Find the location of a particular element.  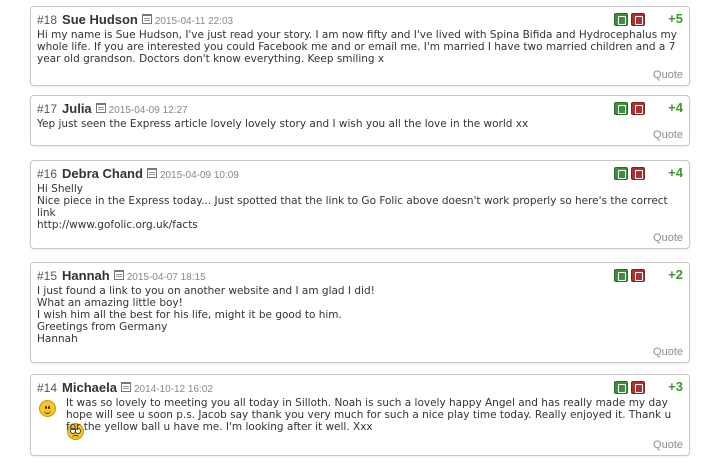

smile-icon is located at coordinates (47, 408).